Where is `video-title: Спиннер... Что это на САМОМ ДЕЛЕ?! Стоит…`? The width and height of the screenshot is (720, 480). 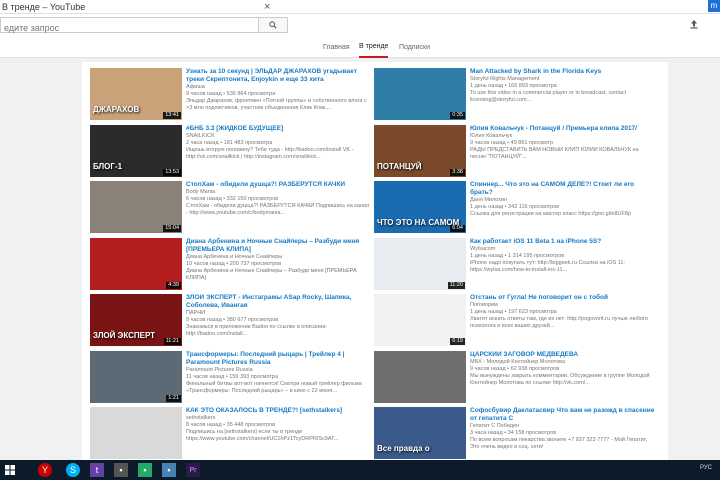 video-title: Спиннер... Что это на САМОМ ДЕЛЕ?! Стоит… is located at coordinates (563, 189).